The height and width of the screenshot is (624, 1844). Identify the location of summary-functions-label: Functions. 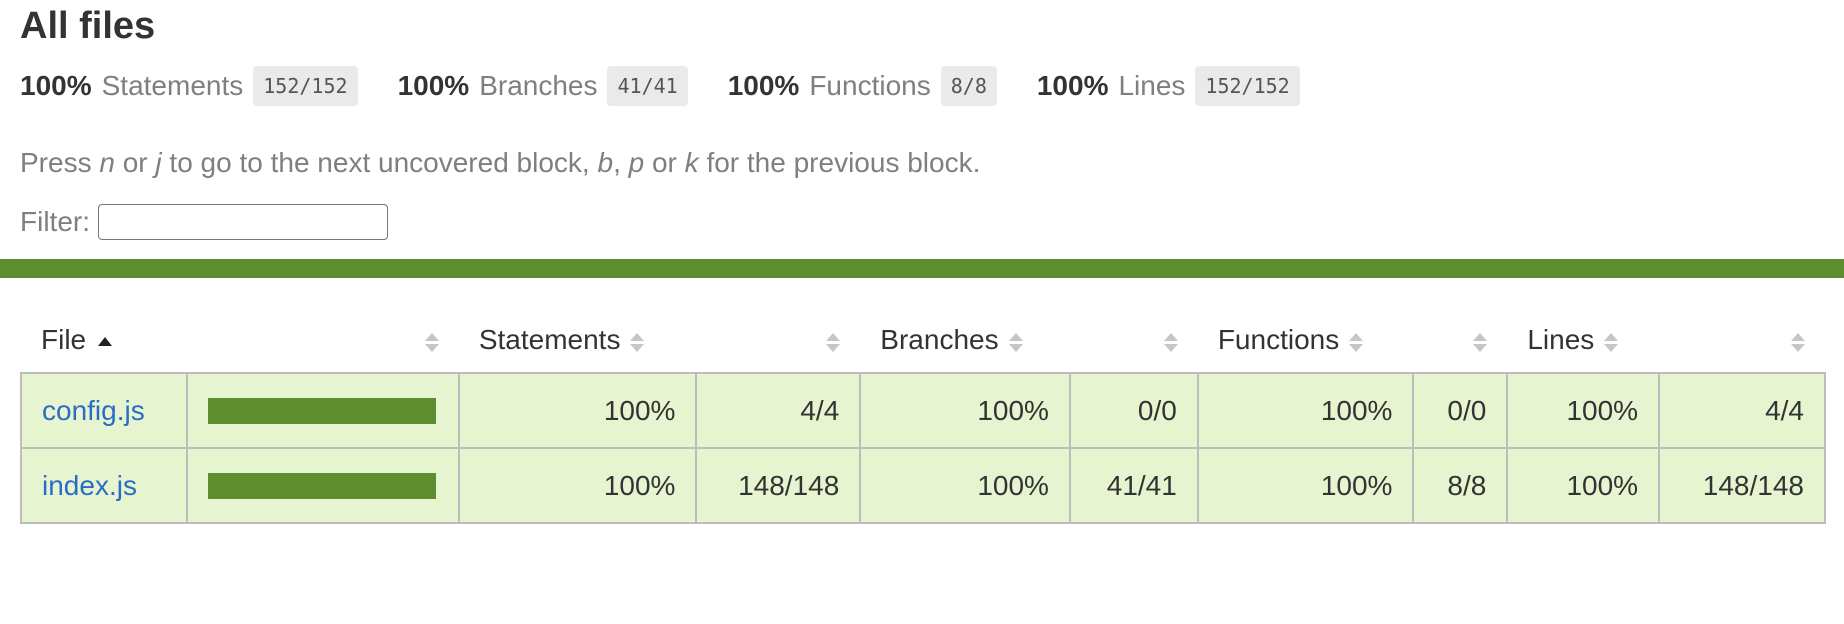
(870, 85).